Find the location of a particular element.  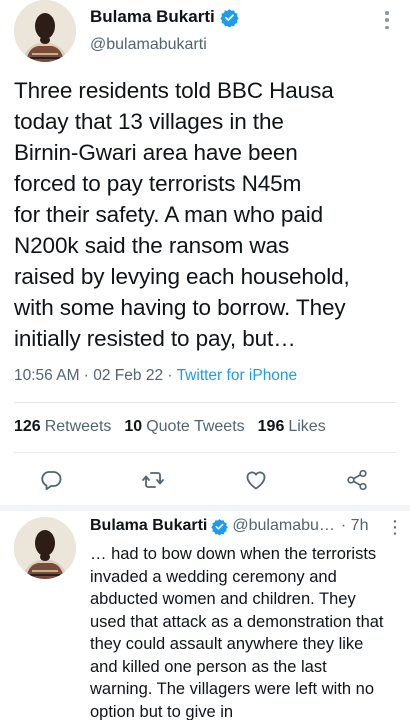

reply-time: · 7h is located at coordinates (355, 526).